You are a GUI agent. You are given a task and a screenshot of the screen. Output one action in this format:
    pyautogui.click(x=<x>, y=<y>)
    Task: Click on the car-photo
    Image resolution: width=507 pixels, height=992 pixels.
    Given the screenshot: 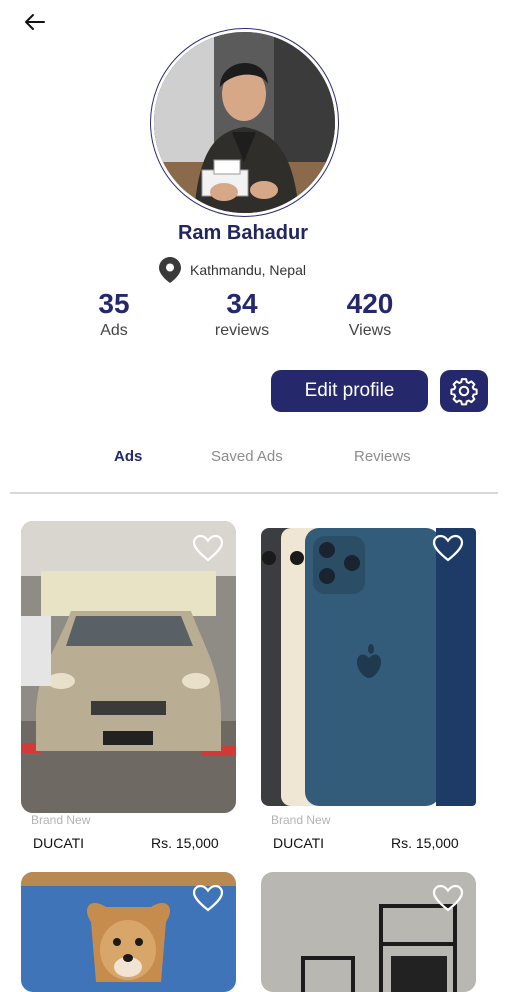 What is the action you would take?
    pyautogui.click(x=128, y=667)
    